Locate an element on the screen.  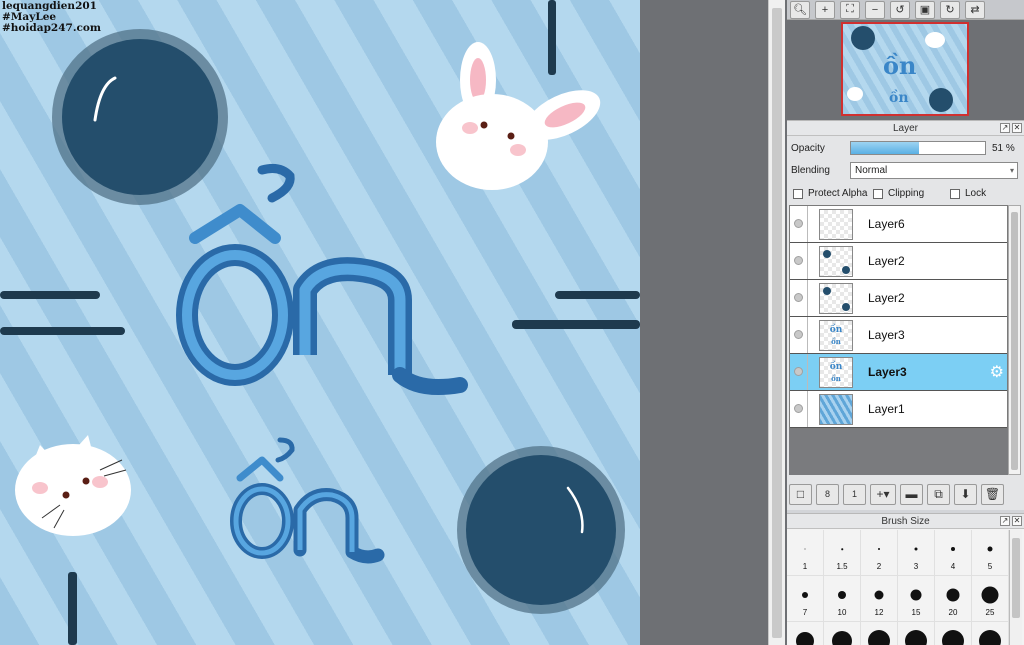
new-layer-1bit-icon: 1 is located at coordinates (854, 494).